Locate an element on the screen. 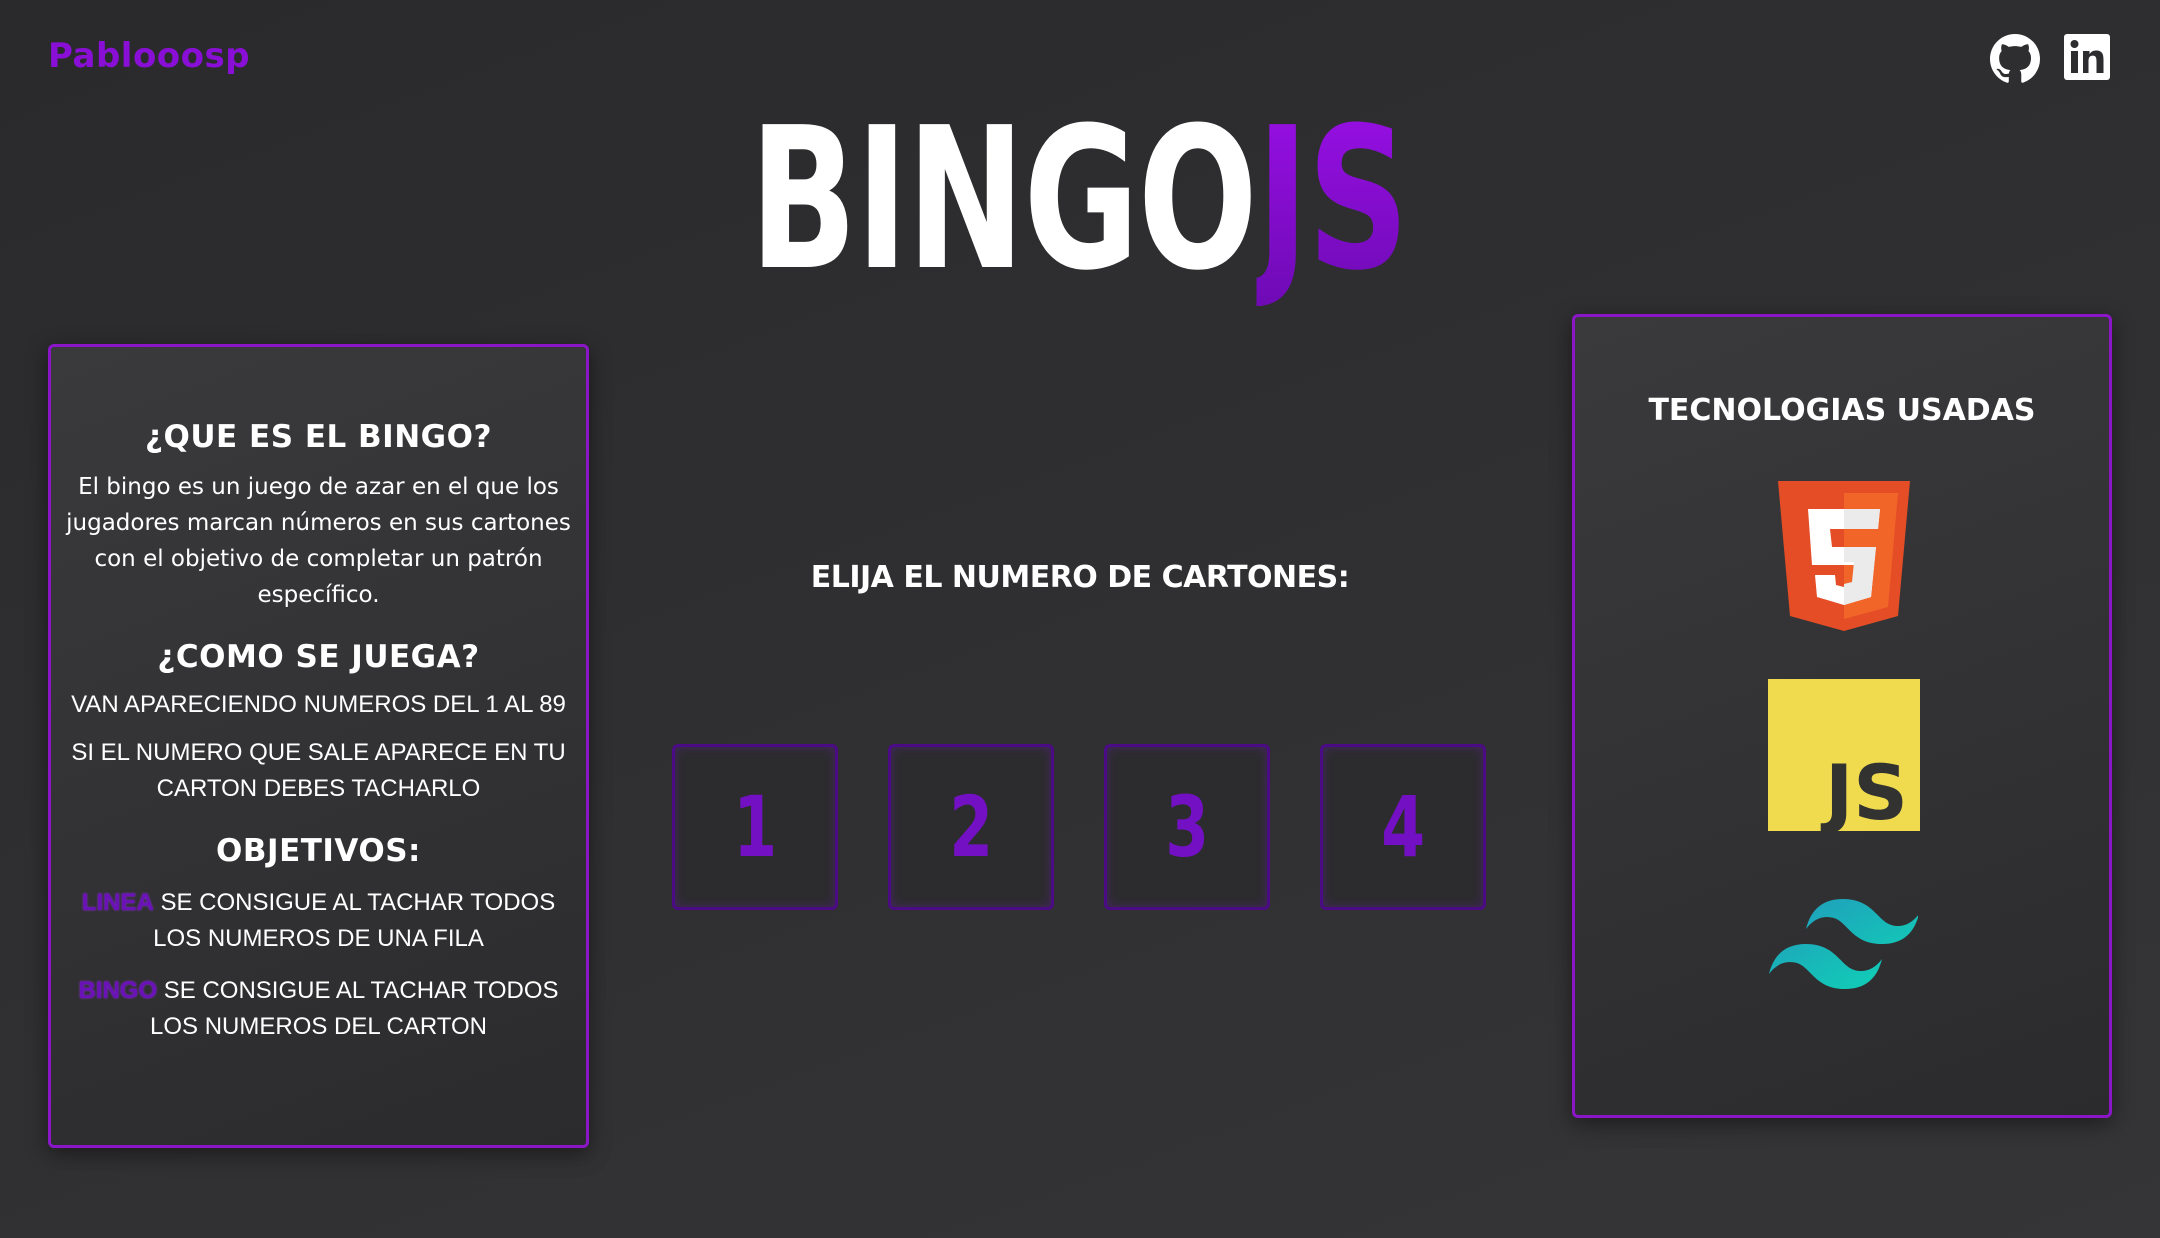 The height and width of the screenshot is (1238, 2160). social-links is located at coordinates (2052, 59).